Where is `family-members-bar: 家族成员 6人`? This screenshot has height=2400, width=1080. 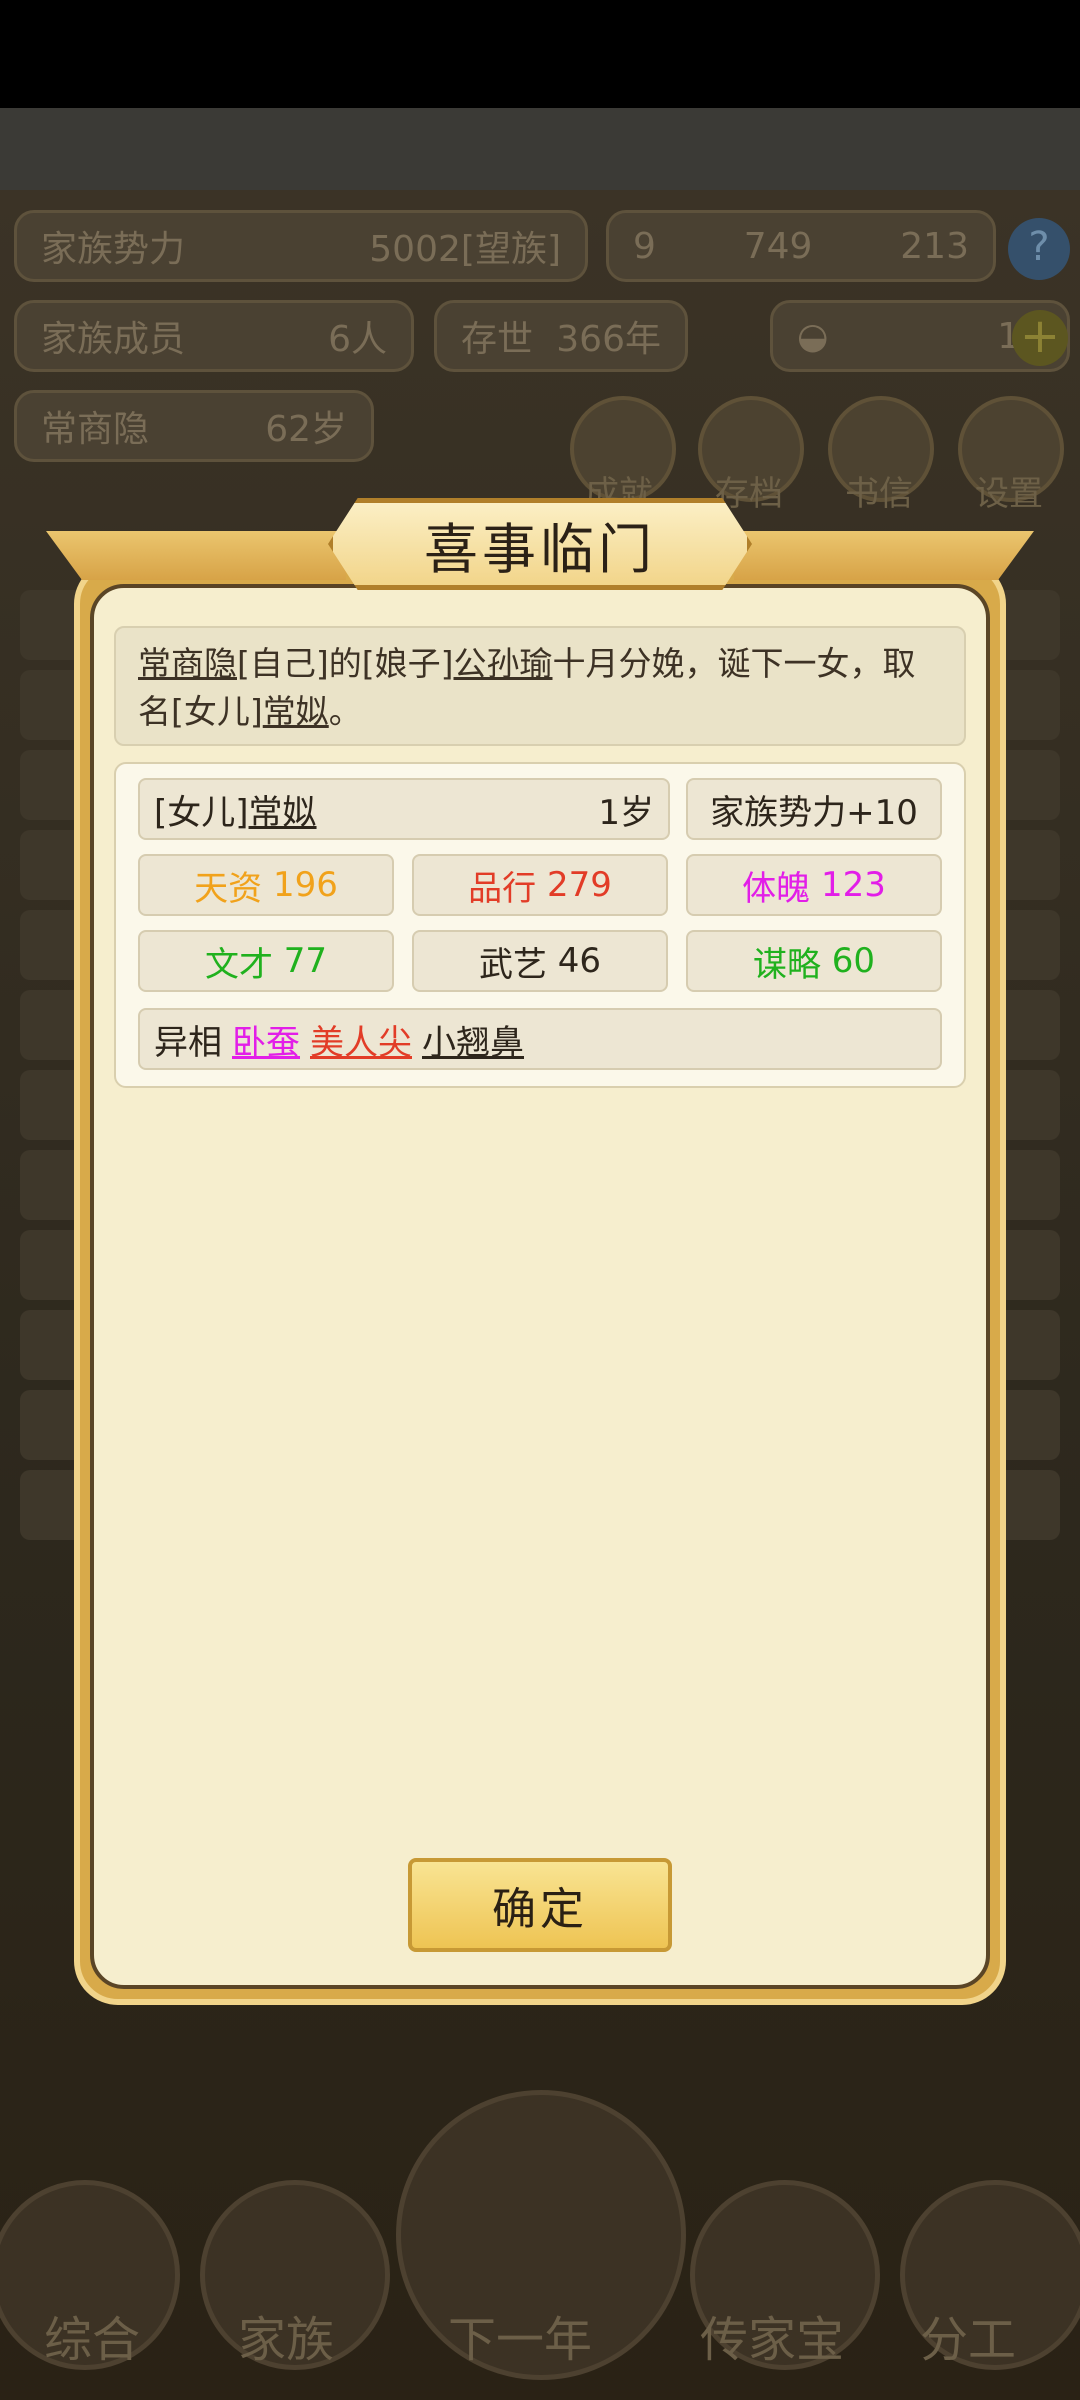
family-members-bar: 家族成员 6人 is located at coordinates (214, 336).